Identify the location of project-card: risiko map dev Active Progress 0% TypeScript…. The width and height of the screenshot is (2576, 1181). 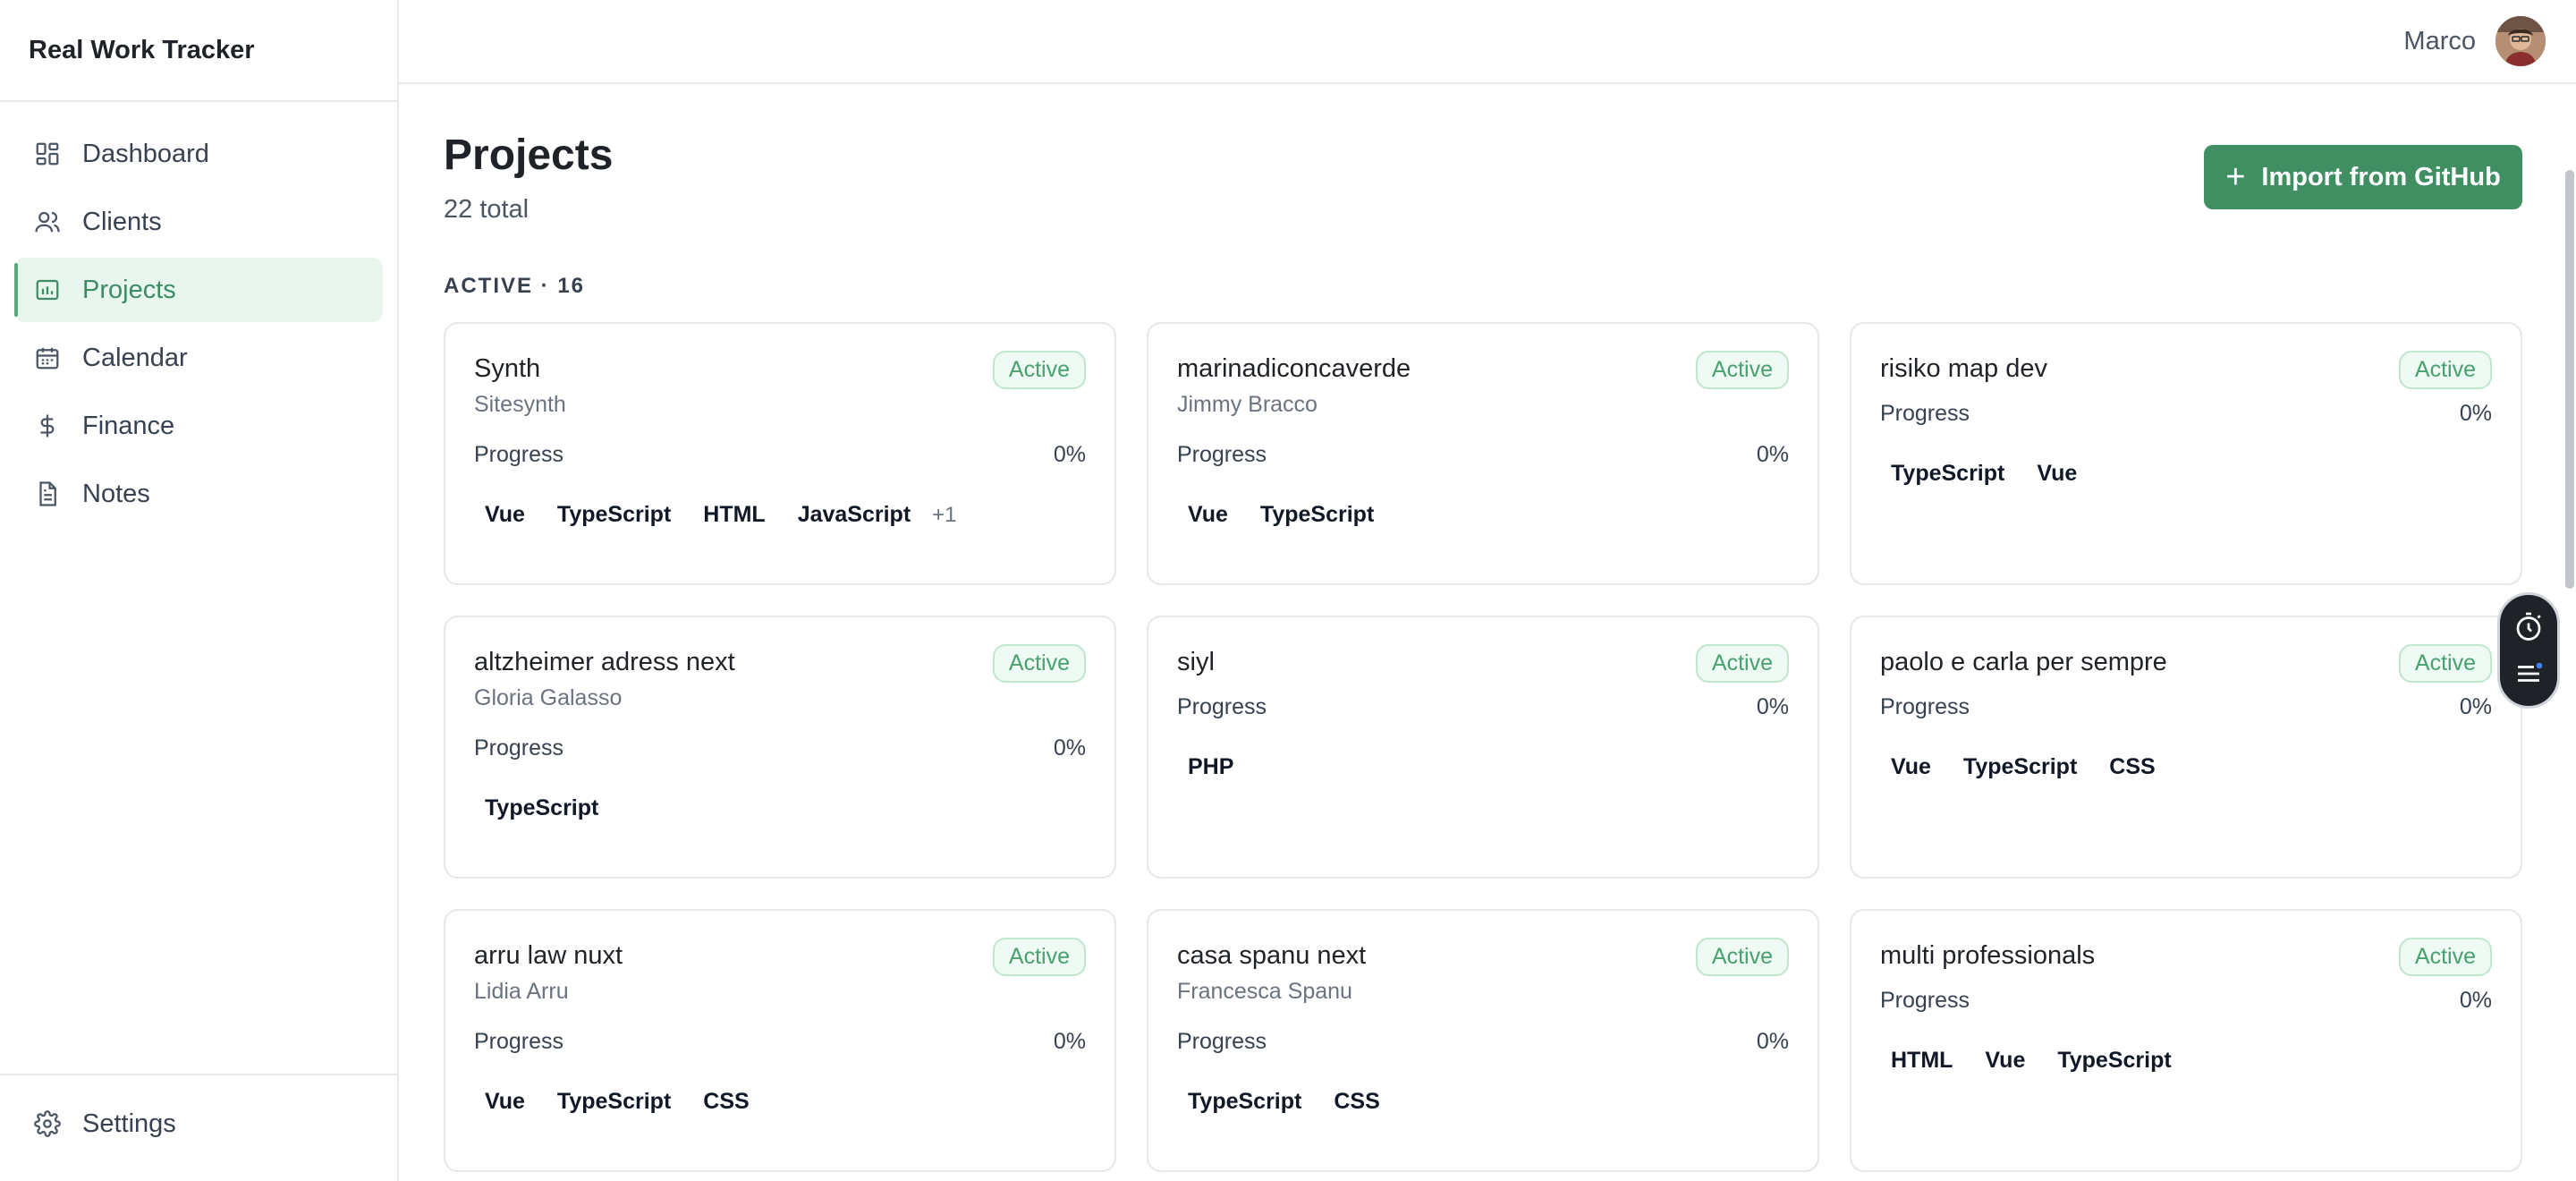
(2186, 453).